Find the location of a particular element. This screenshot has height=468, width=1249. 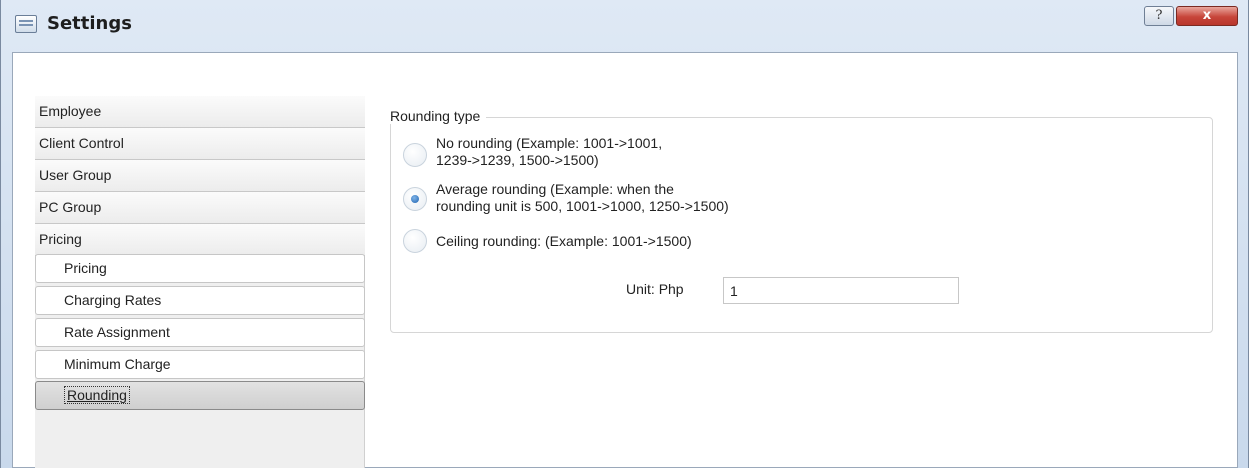

sidebar-subitem-pricing: Pricing is located at coordinates (200, 268).